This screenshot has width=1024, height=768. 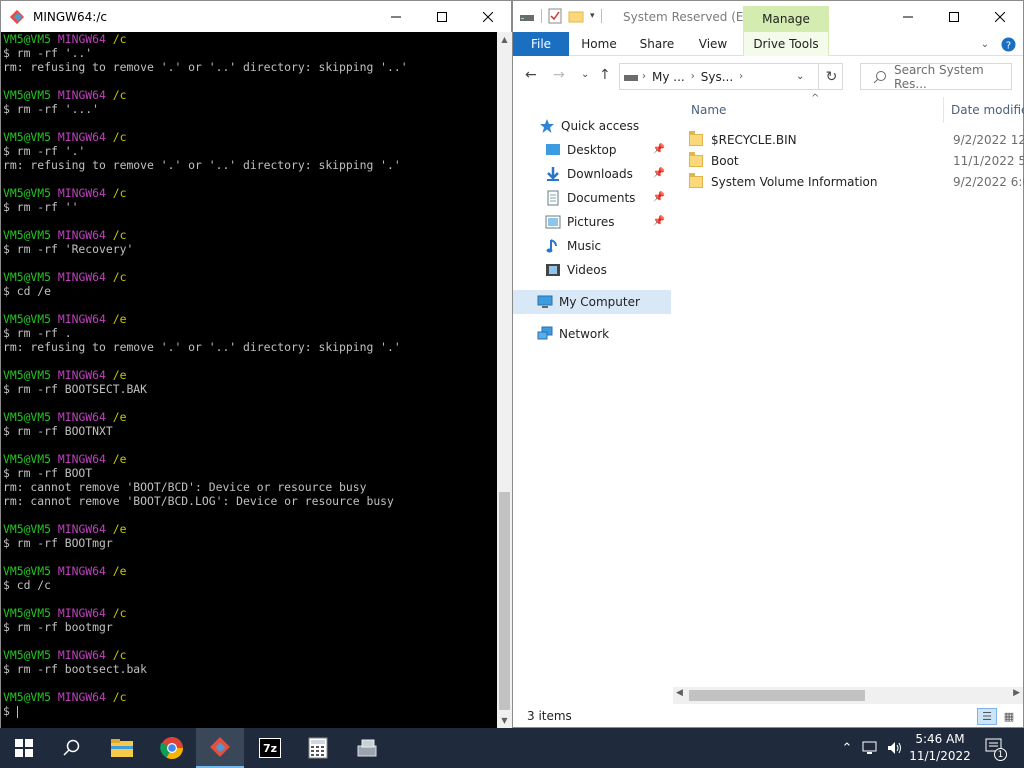 I want to click on chevron-down-icon: ▾, so click(x=592, y=16).